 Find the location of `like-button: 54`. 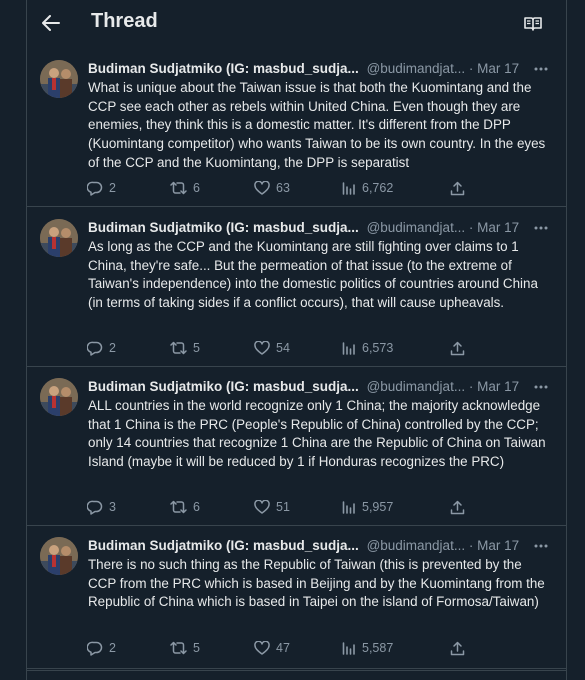

like-button: 54 is located at coordinates (272, 348).